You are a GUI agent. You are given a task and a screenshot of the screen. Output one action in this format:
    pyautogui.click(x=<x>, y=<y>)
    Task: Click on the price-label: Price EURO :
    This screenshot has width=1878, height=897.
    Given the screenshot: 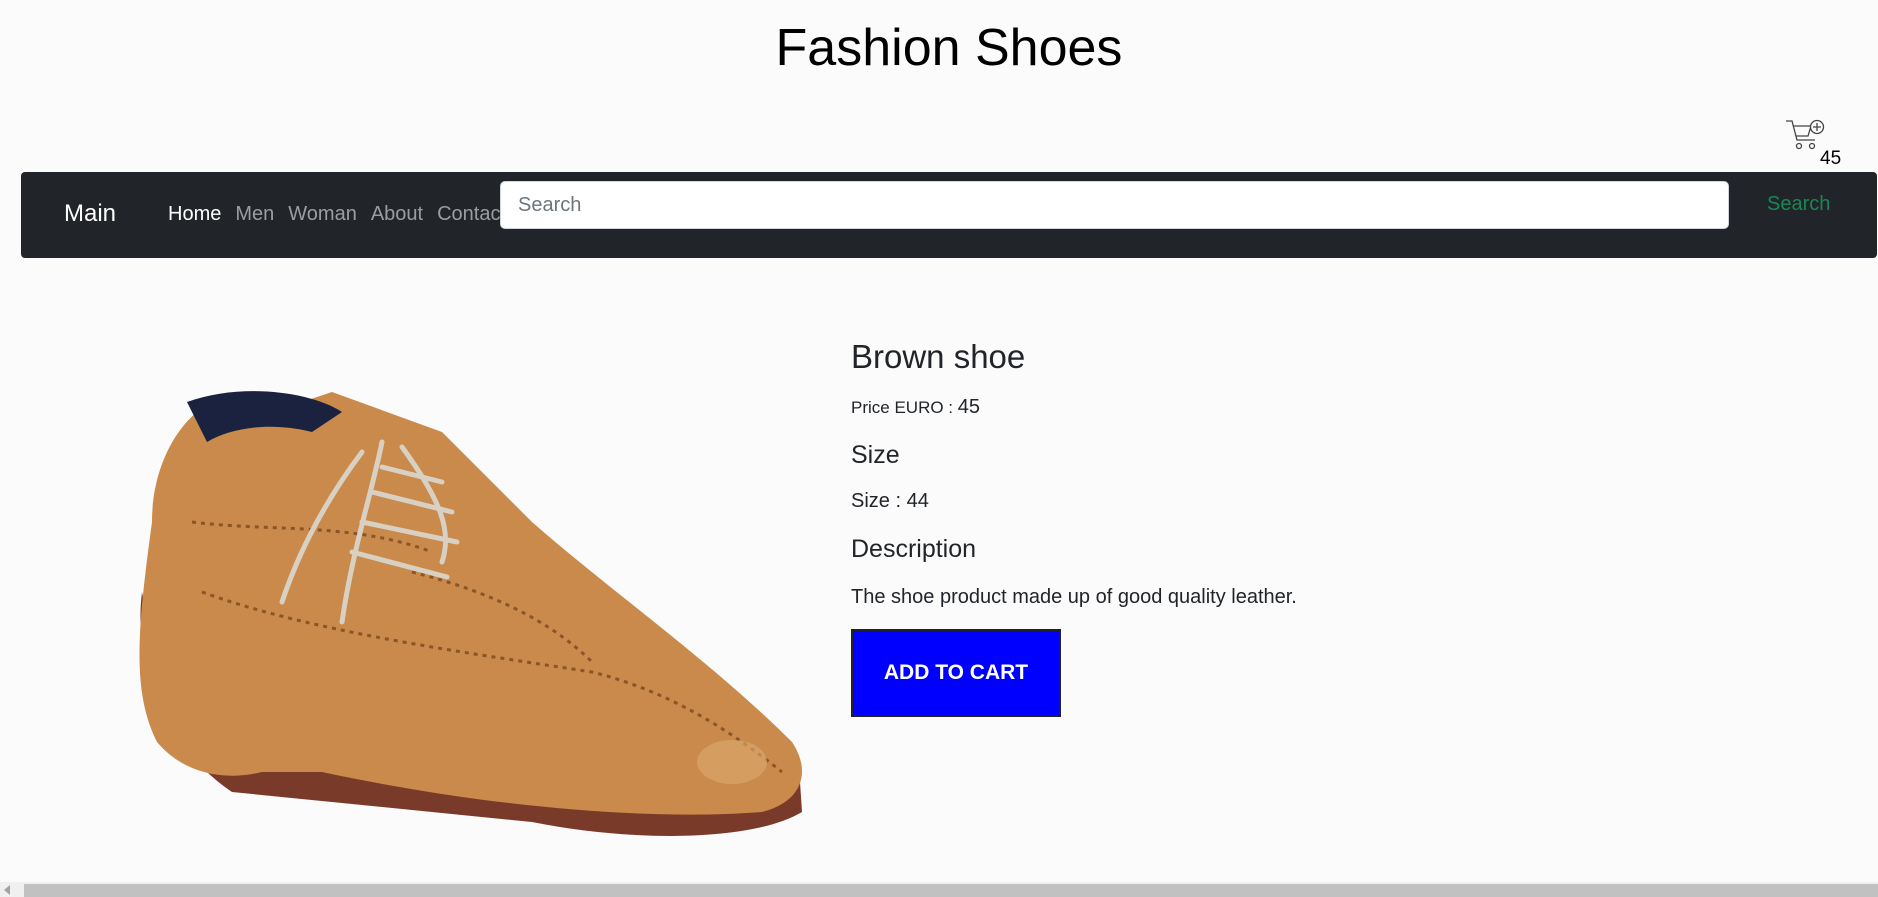 What is the action you would take?
    pyautogui.click(x=904, y=407)
    